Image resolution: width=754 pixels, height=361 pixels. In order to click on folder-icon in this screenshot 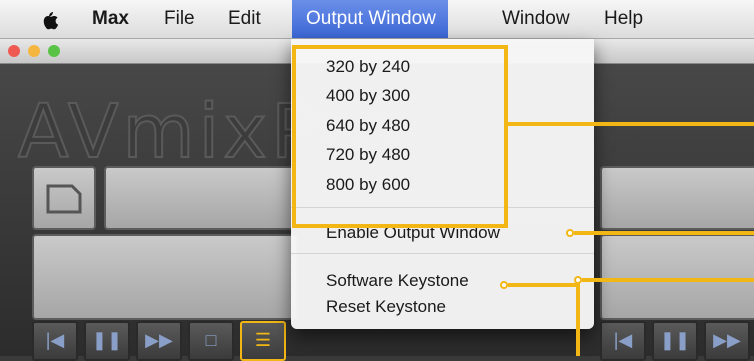, I will do `click(64, 199)`.